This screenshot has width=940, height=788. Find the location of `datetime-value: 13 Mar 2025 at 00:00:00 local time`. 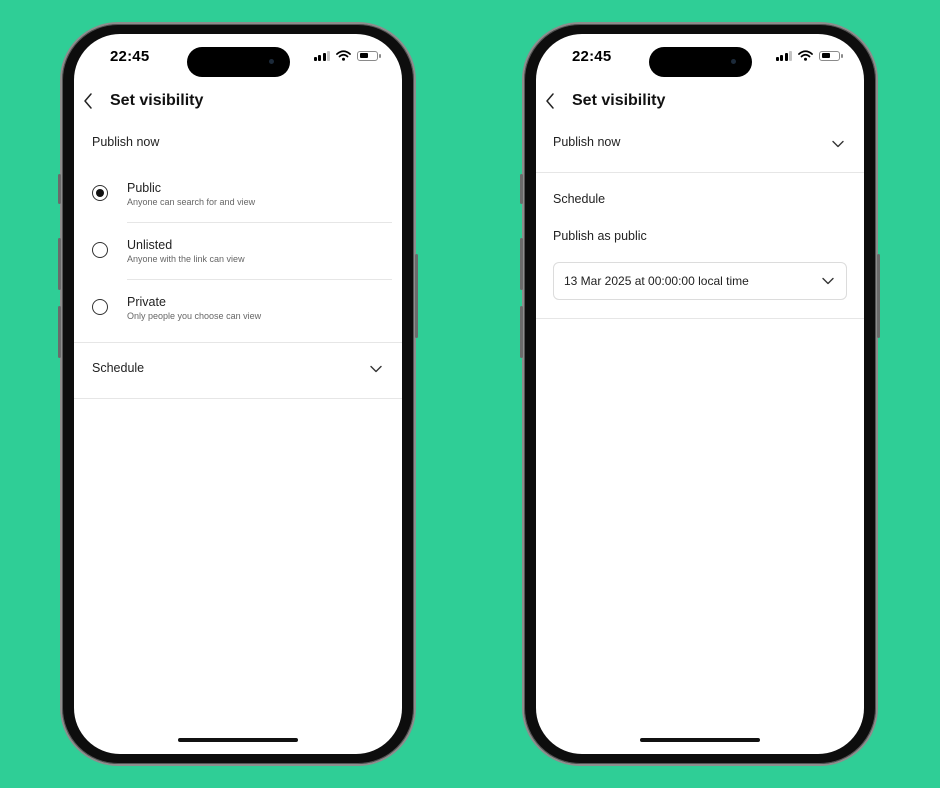

datetime-value: 13 Mar 2025 at 00:00:00 local time is located at coordinates (656, 281).